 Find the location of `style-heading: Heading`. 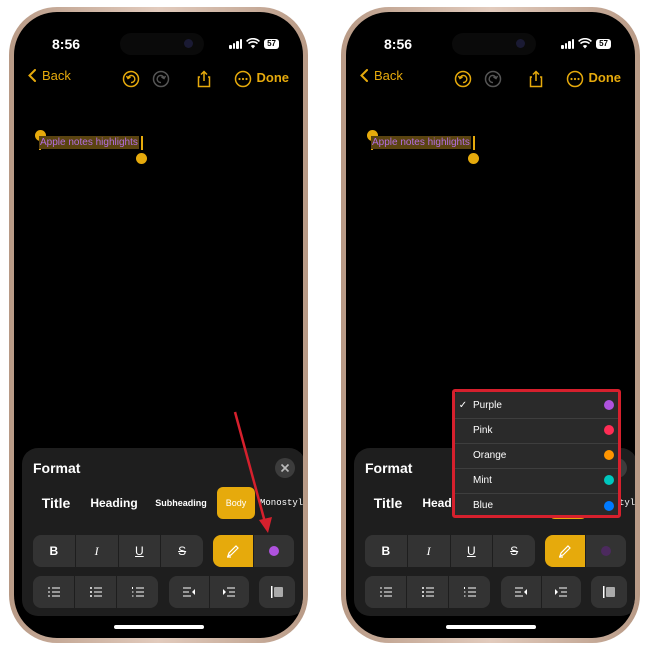

style-heading: Heading is located at coordinates (114, 503).